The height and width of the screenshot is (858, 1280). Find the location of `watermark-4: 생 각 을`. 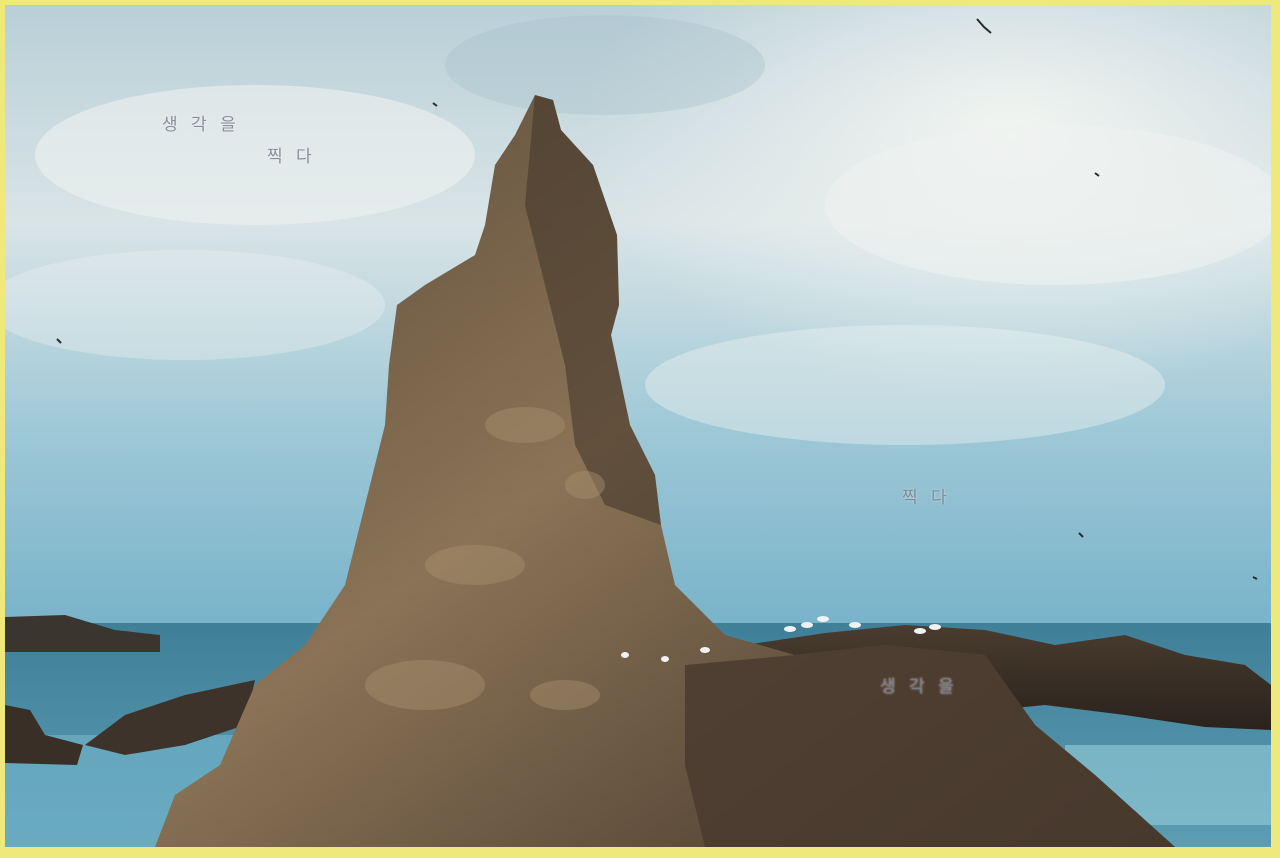

watermark-4: 생 각 을 is located at coordinates (919, 687).